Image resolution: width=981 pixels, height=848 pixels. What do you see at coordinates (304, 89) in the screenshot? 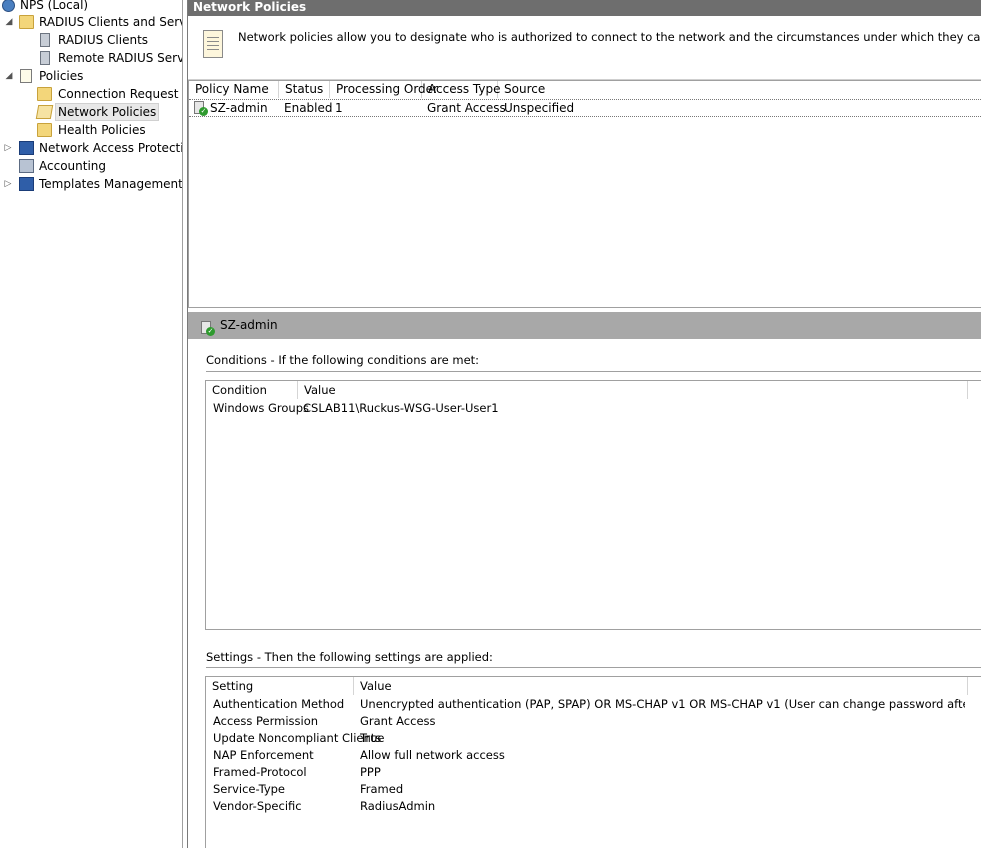
I see `column-header-status: Status` at bounding box center [304, 89].